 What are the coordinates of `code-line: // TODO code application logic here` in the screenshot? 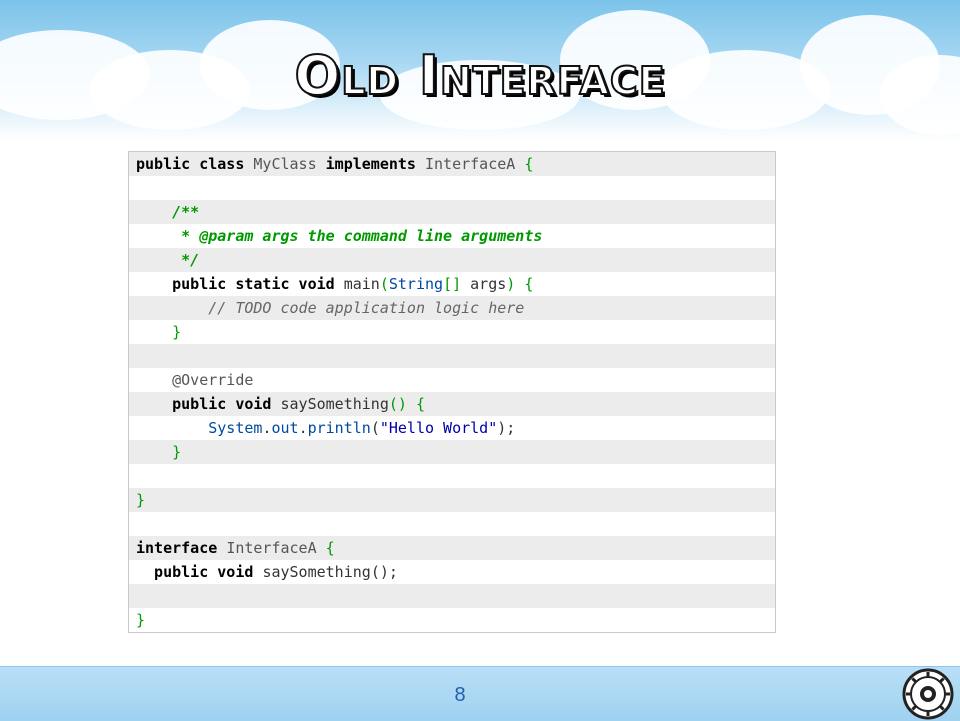 It's located at (452, 308).